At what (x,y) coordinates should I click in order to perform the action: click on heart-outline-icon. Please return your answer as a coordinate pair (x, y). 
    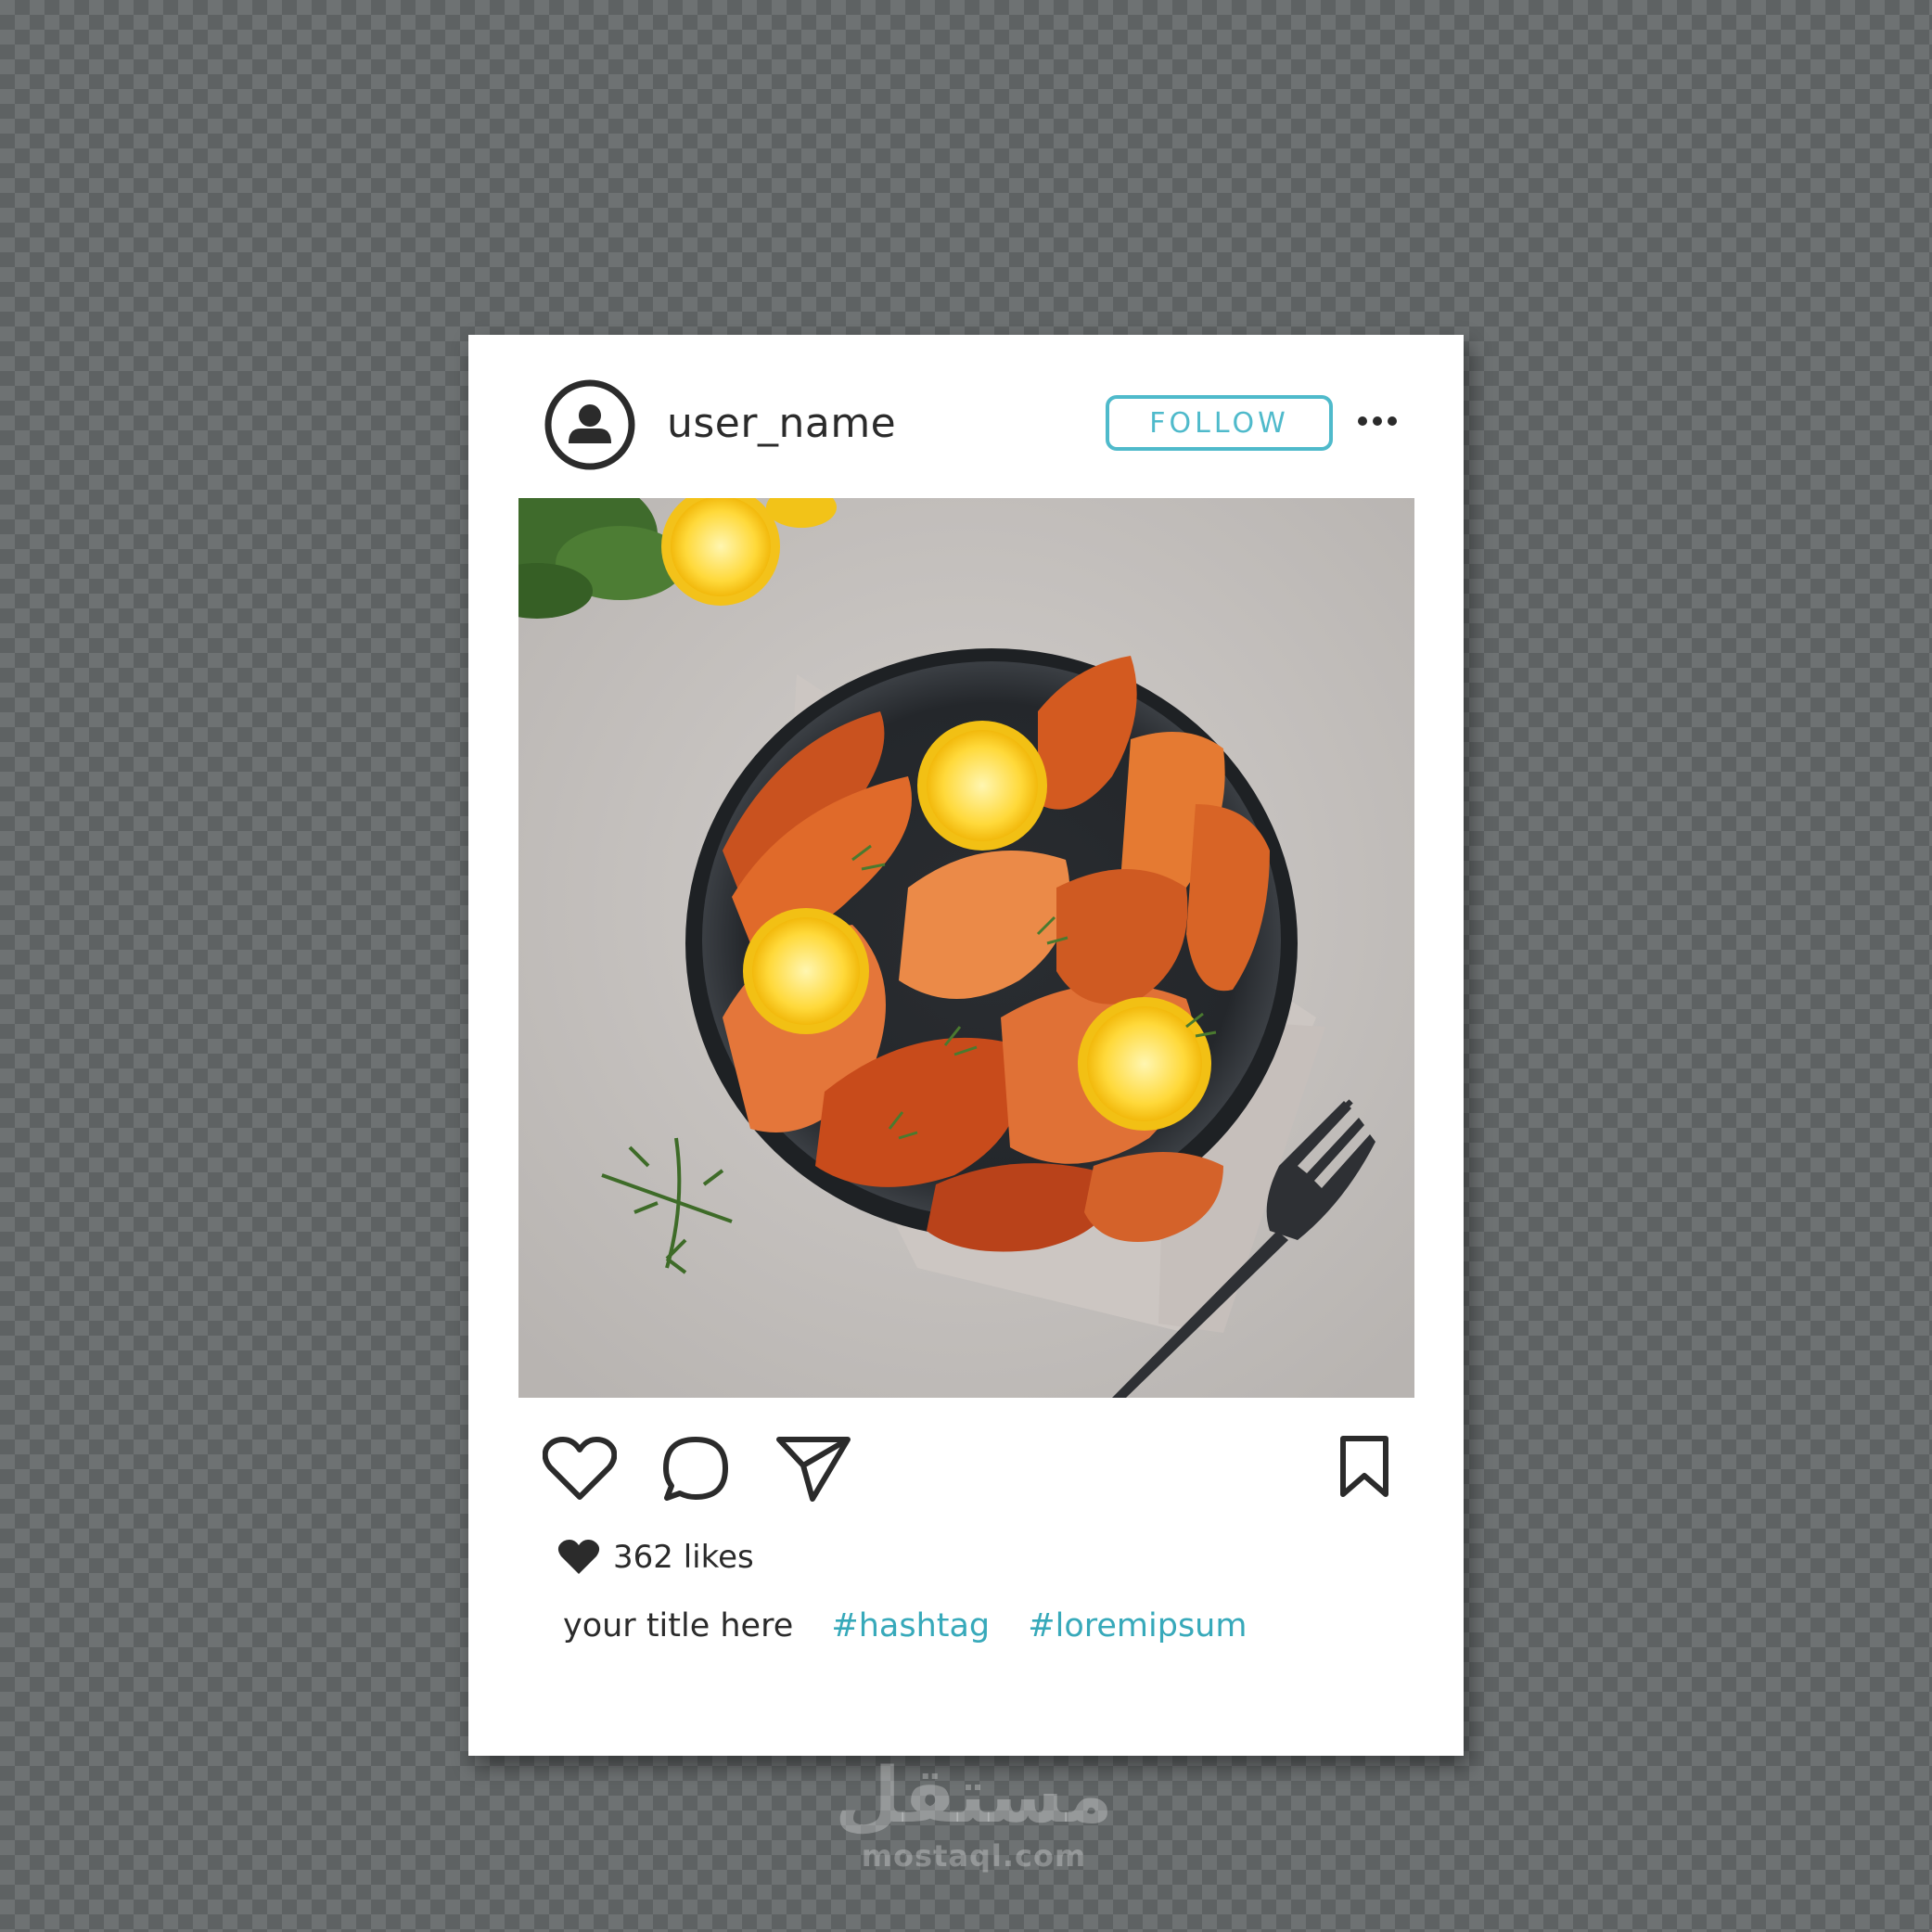
    Looking at the image, I should click on (580, 1469).